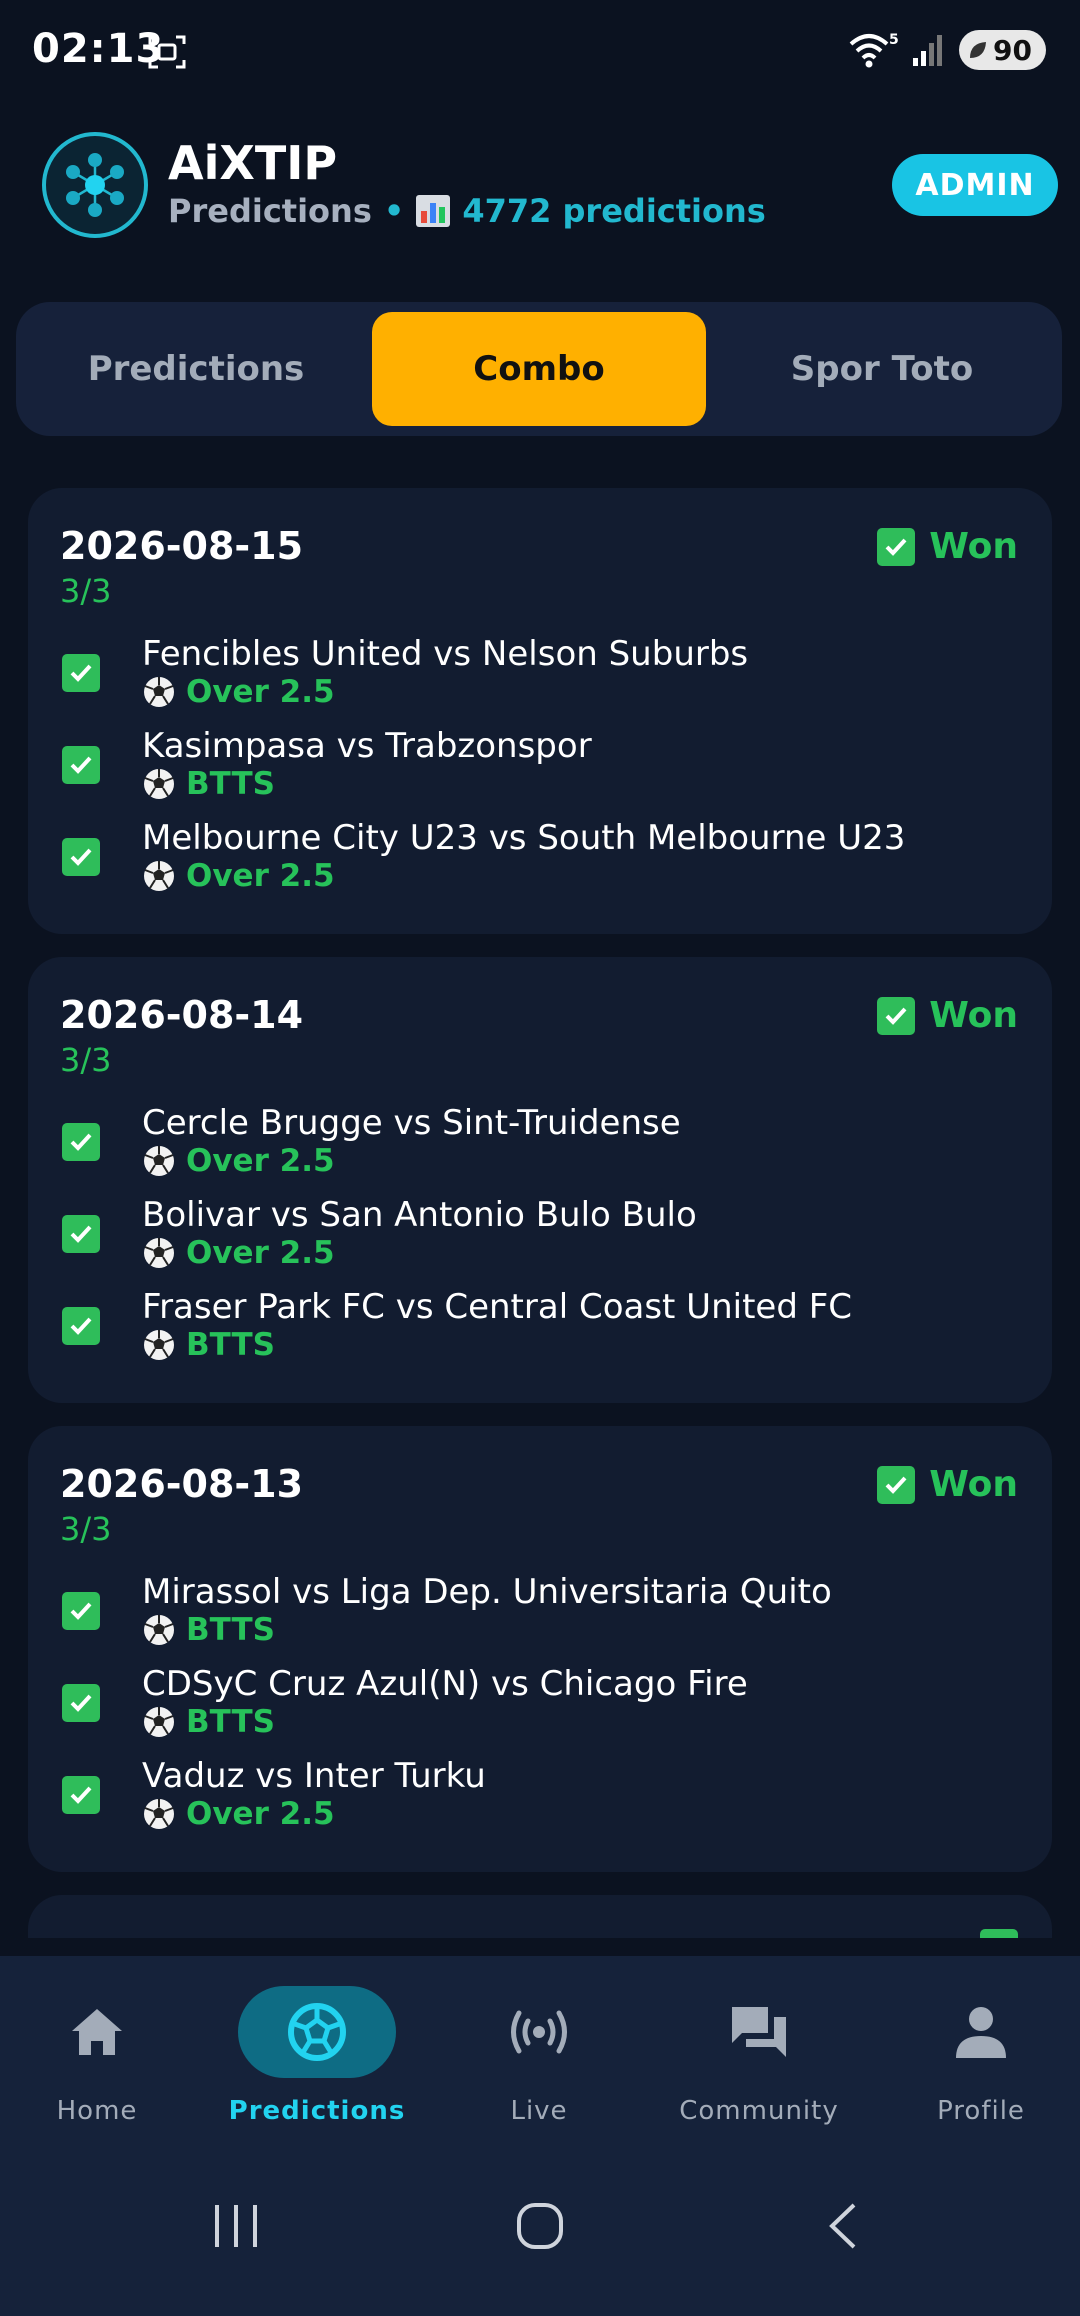  What do you see at coordinates (419, 1215) in the screenshot?
I see `match-name: Bolivar vs San Antonio Bulo Bulo` at bounding box center [419, 1215].